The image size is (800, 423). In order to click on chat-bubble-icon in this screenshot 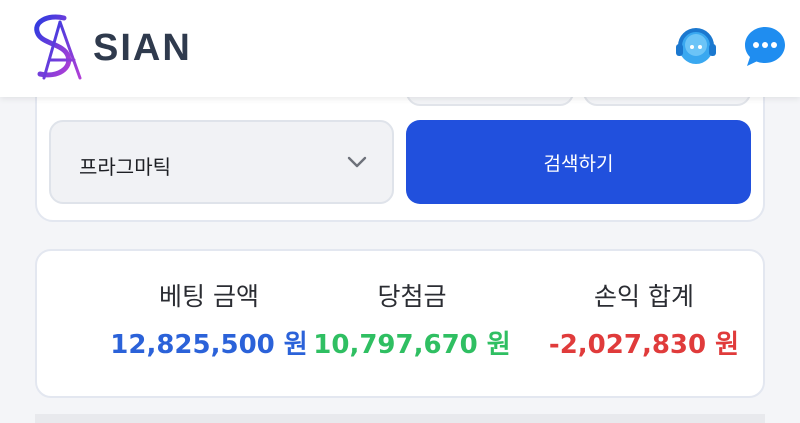, I will do `click(765, 47)`.